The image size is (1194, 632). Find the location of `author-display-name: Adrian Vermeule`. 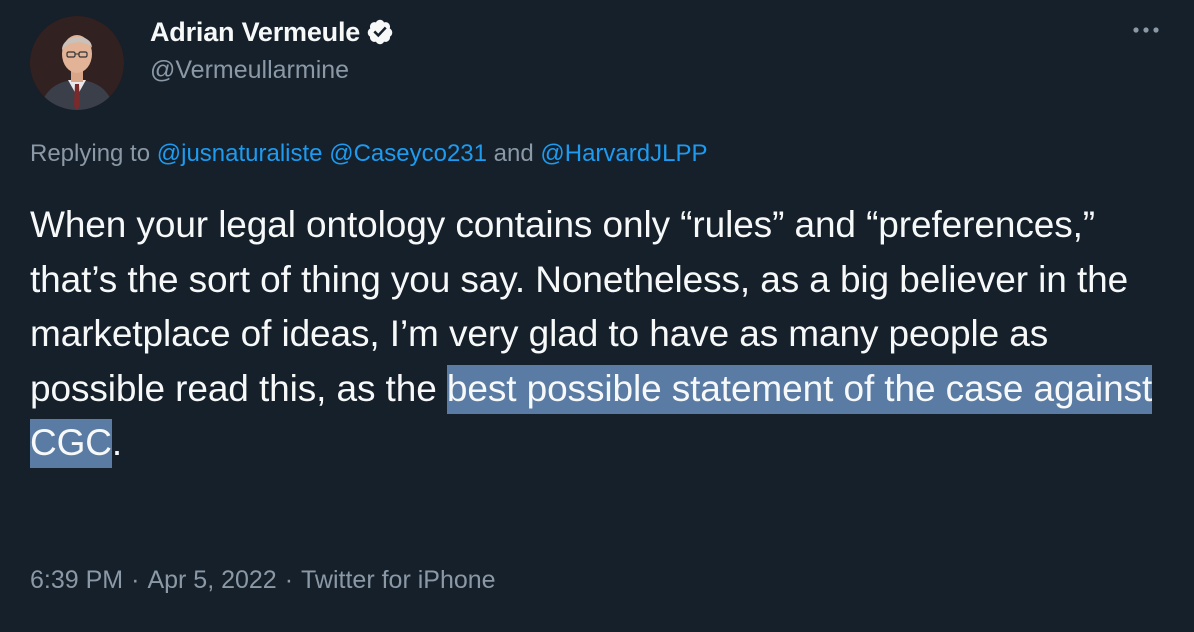

author-display-name: Adrian Vermeule is located at coordinates (255, 32).